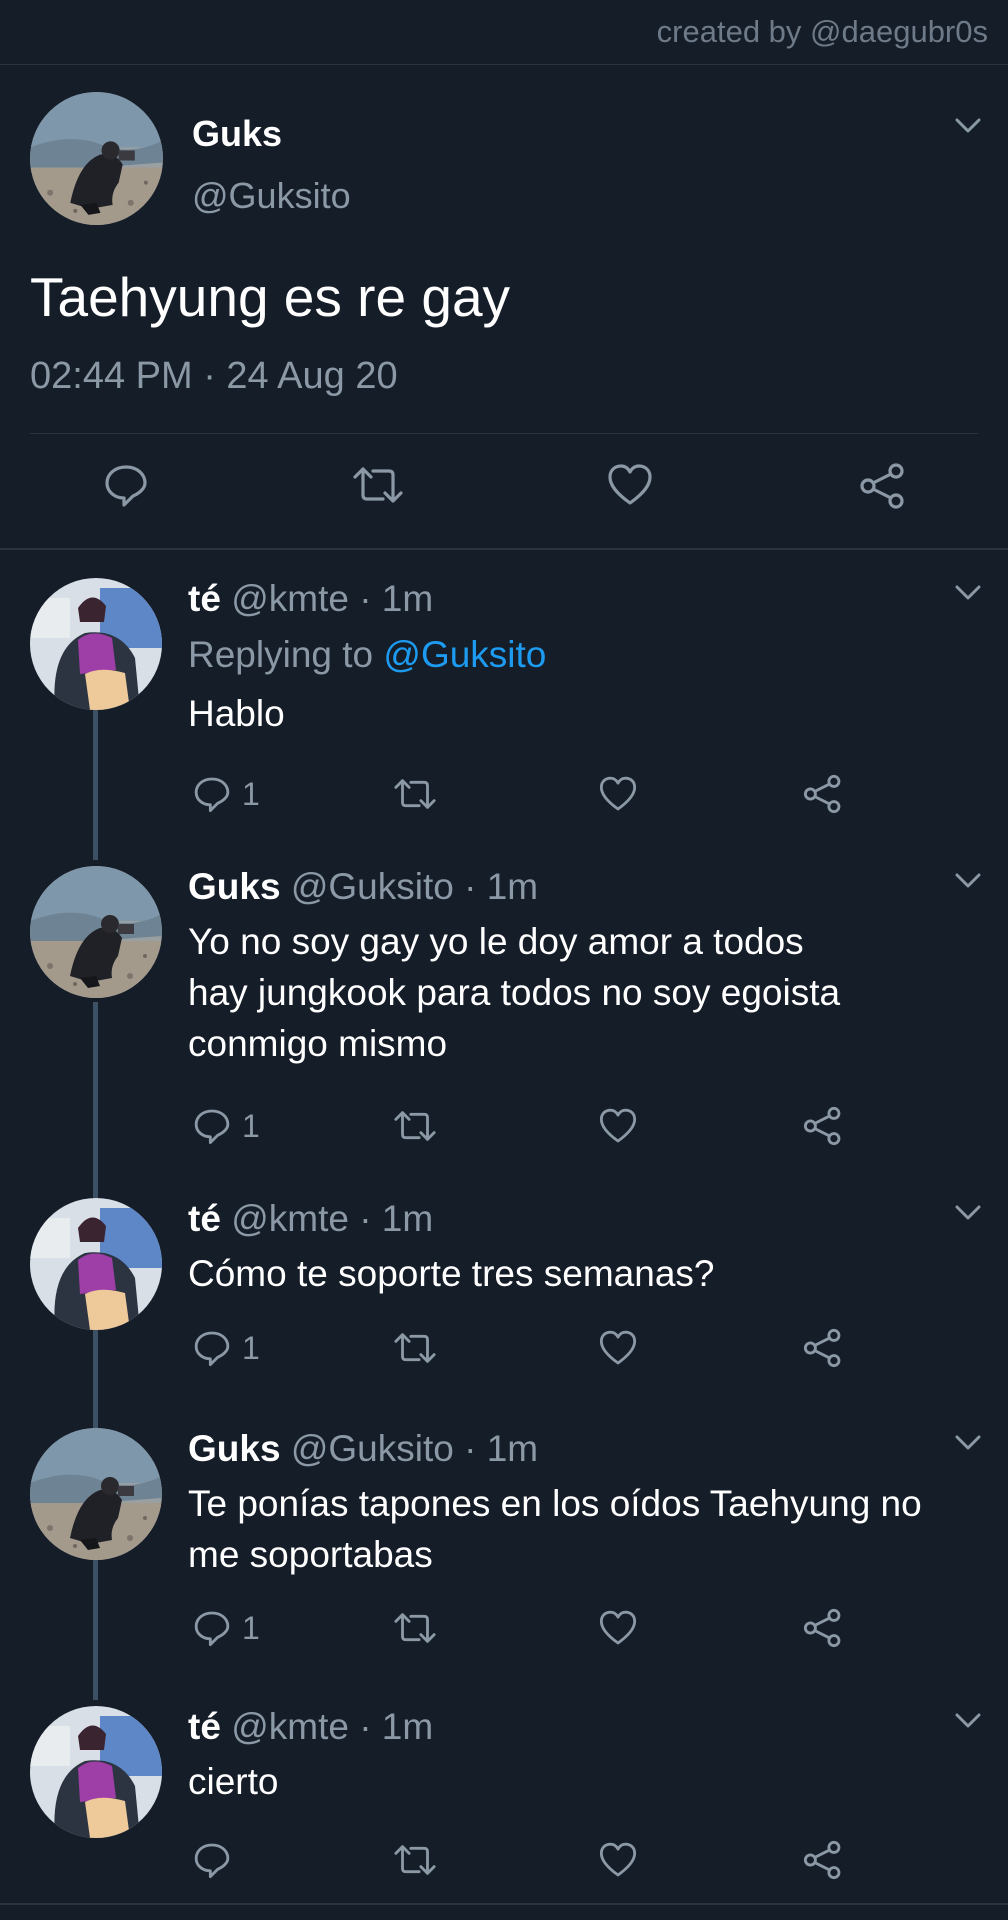 The width and height of the screenshot is (1008, 1920). I want to click on main-divider, so click(504, 549).